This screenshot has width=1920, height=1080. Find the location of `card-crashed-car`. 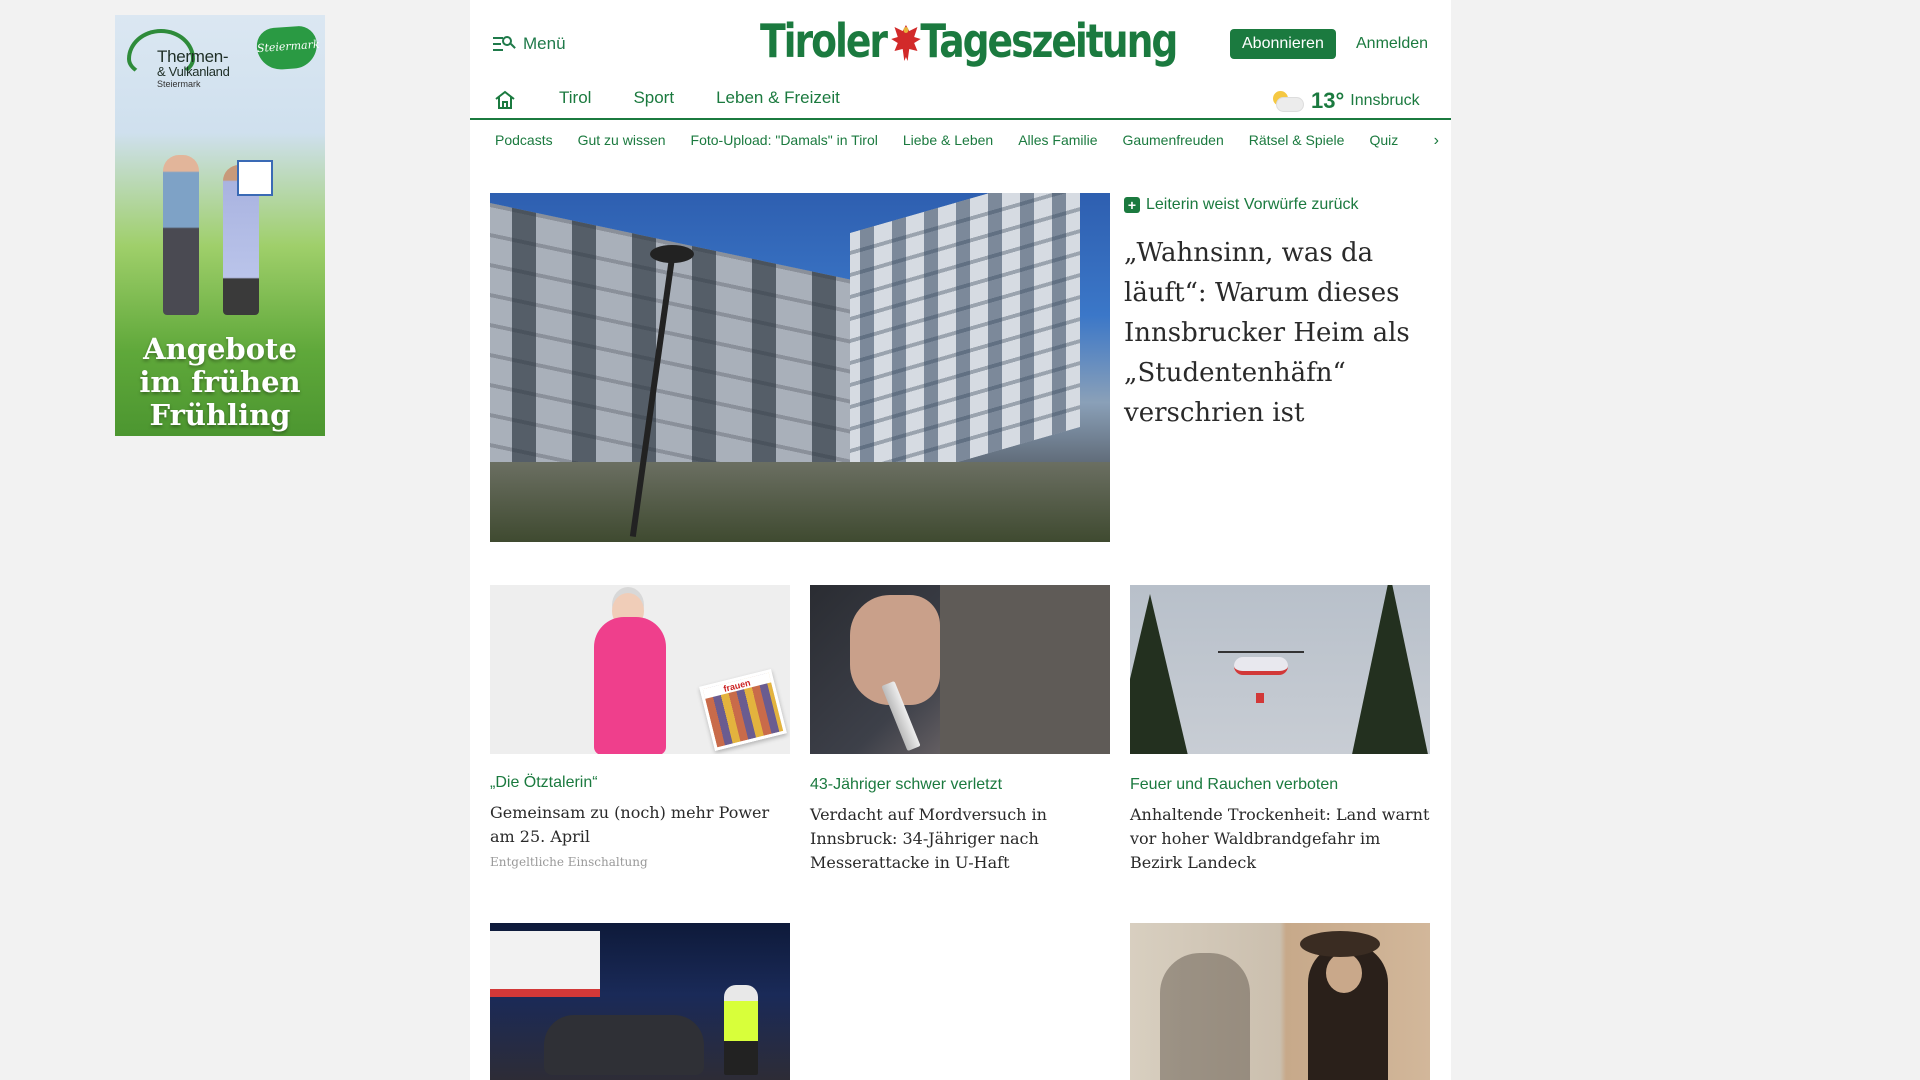

card-crashed-car is located at coordinates (624, 1045).